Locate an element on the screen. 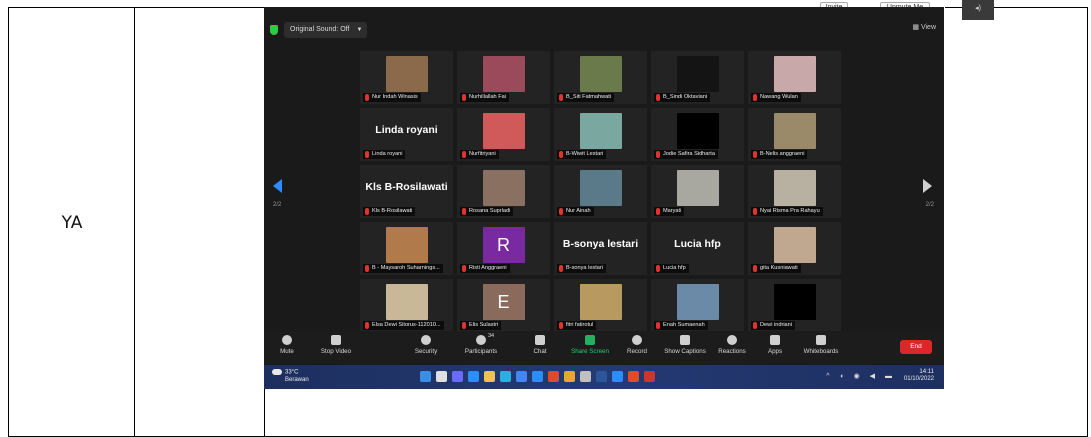 The image size is (1091, 437). participant-tile: Enah Sumaenah is located at coordinates (697, 305).